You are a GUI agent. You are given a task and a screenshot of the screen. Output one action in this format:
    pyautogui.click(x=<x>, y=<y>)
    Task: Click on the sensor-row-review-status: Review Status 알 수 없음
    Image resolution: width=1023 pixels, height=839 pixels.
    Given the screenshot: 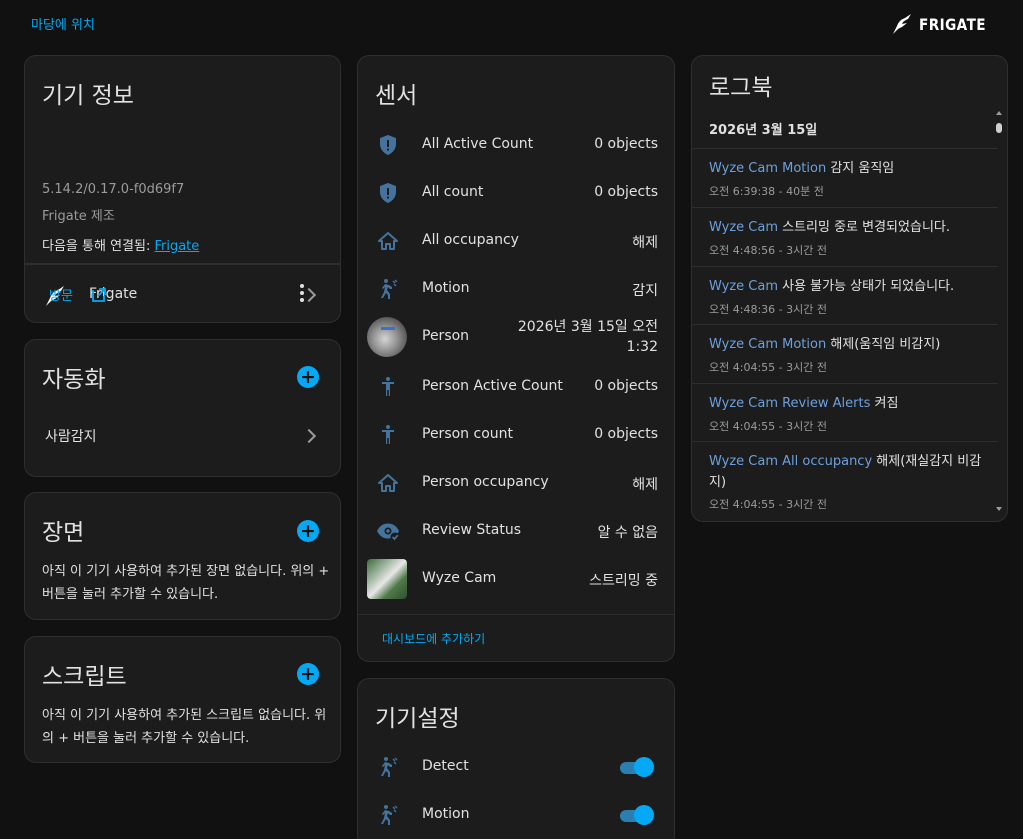 What is the action you would take?
    pyautogui.click(x=516, y=531)
    